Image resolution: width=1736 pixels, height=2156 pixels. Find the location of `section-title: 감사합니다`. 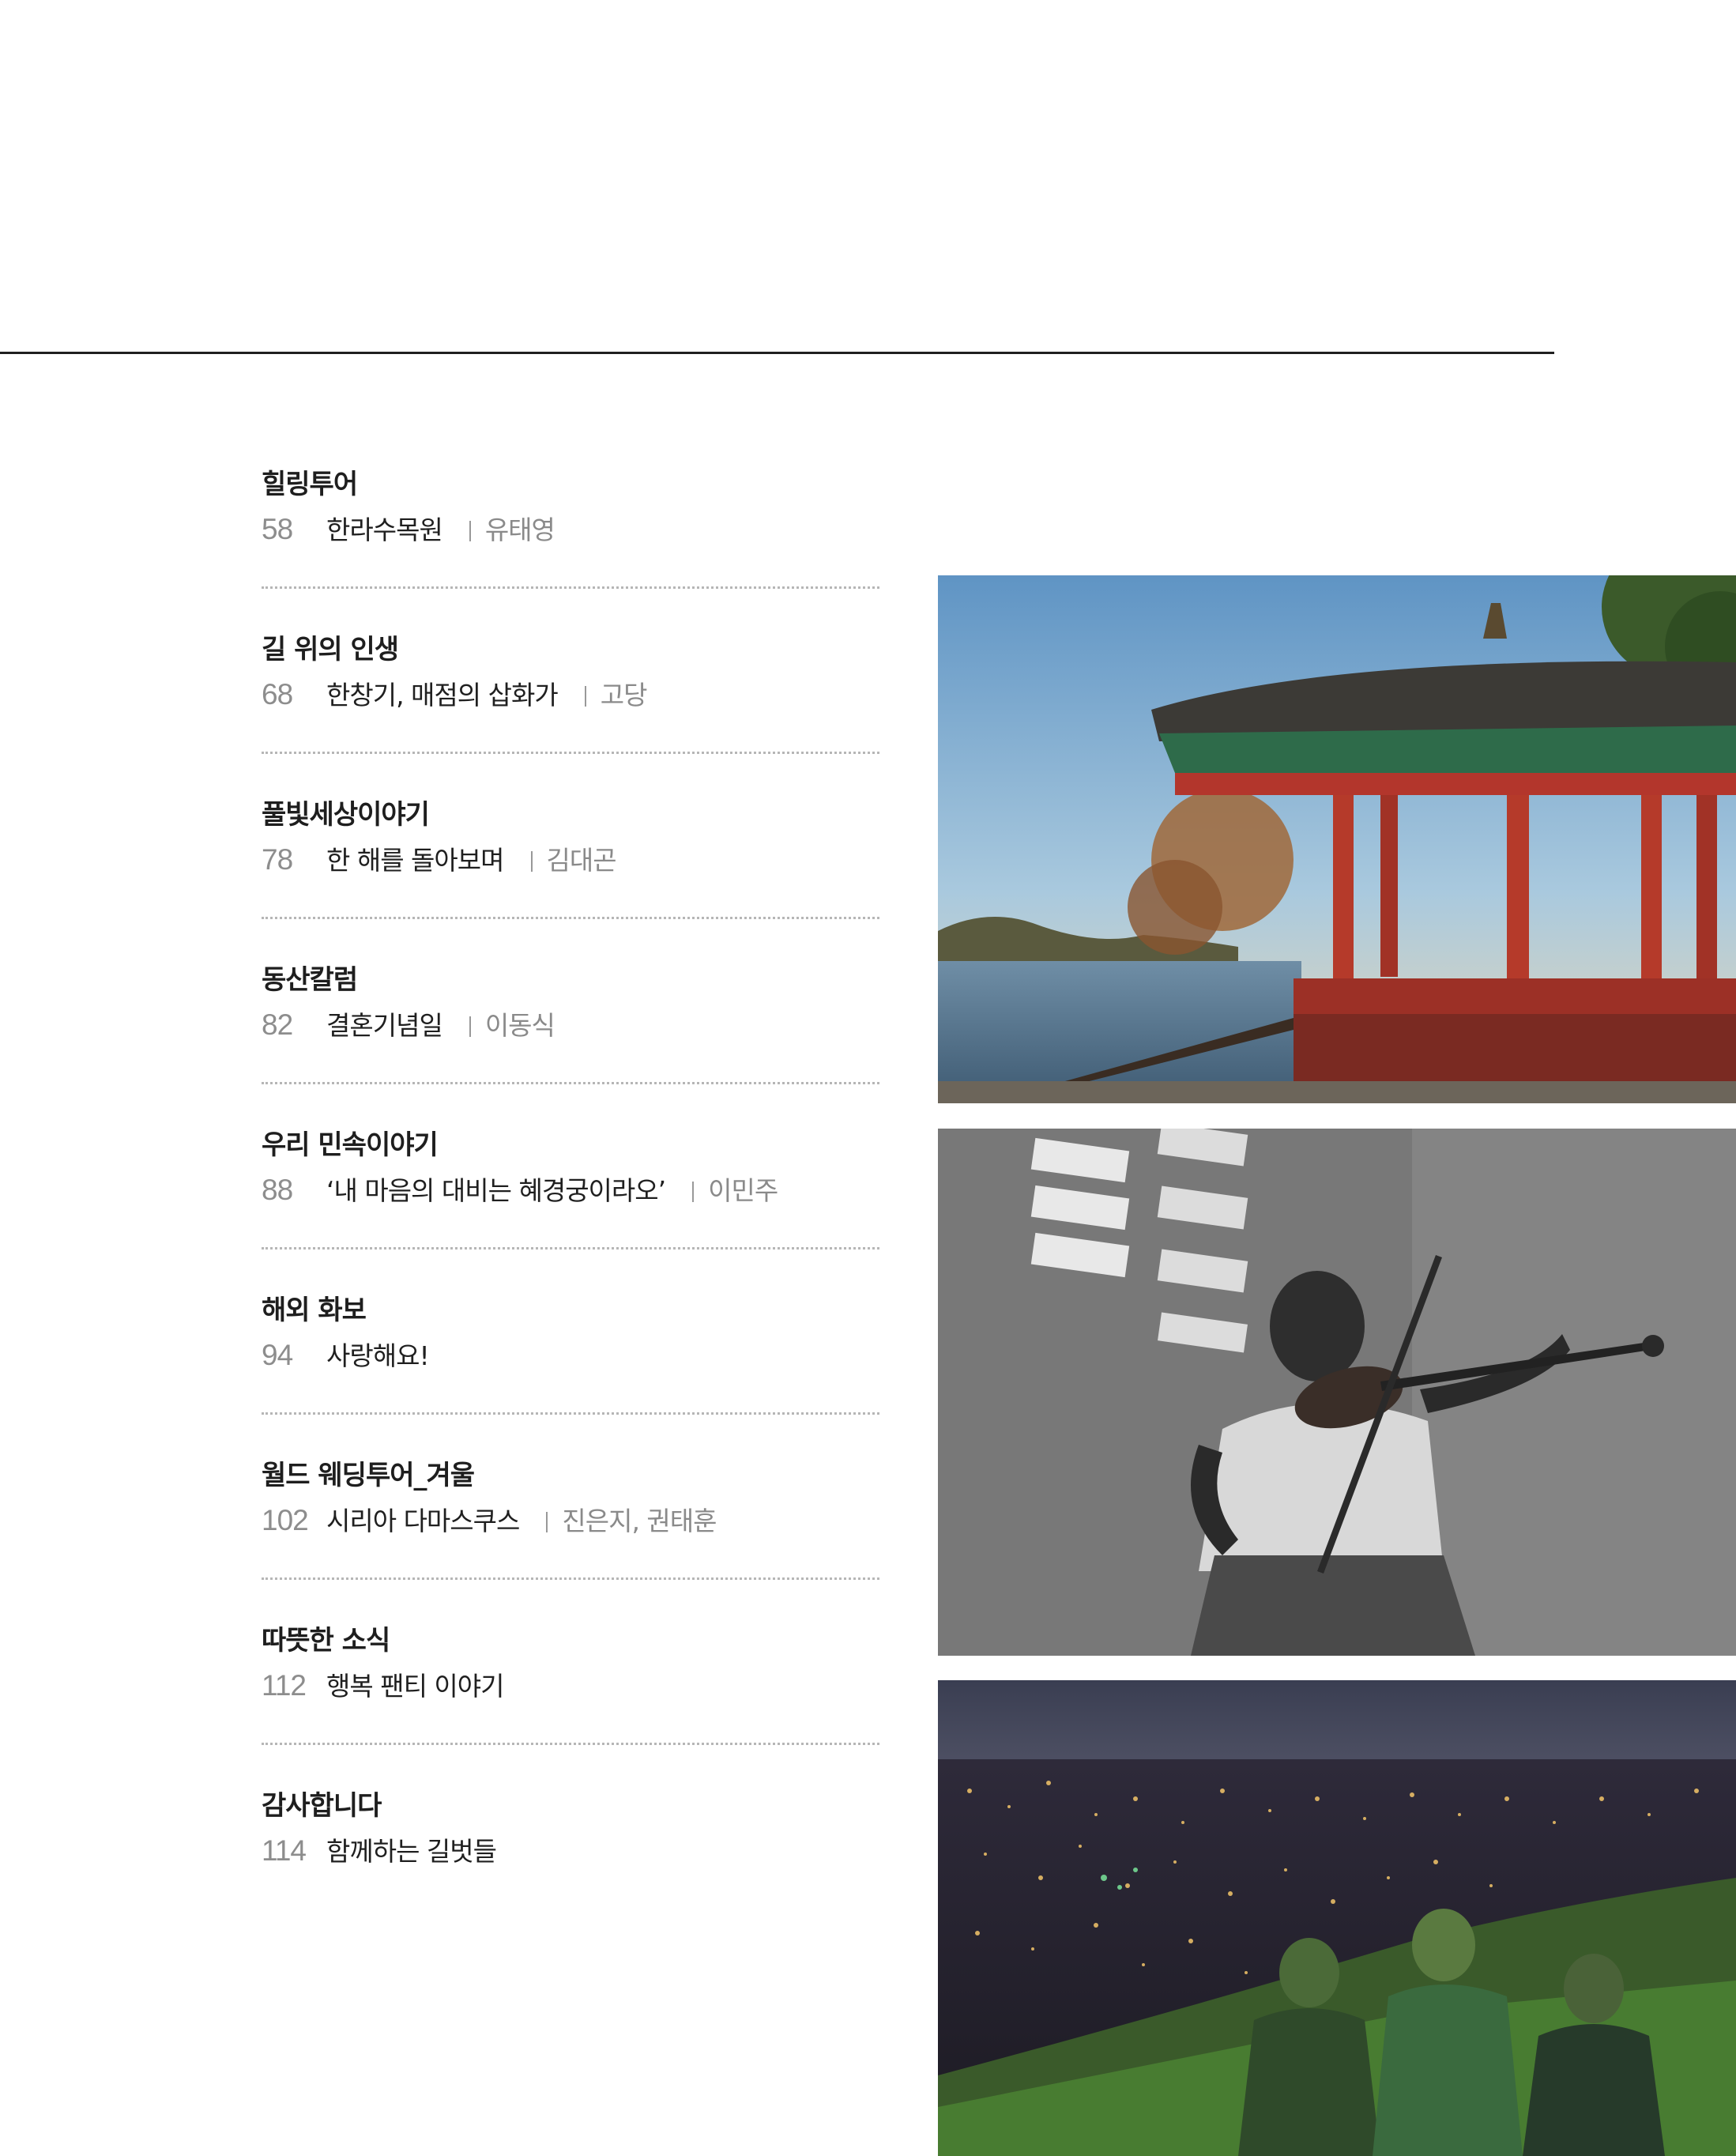

section-title: 감사합니다 is located at coordinates (322, 1806).